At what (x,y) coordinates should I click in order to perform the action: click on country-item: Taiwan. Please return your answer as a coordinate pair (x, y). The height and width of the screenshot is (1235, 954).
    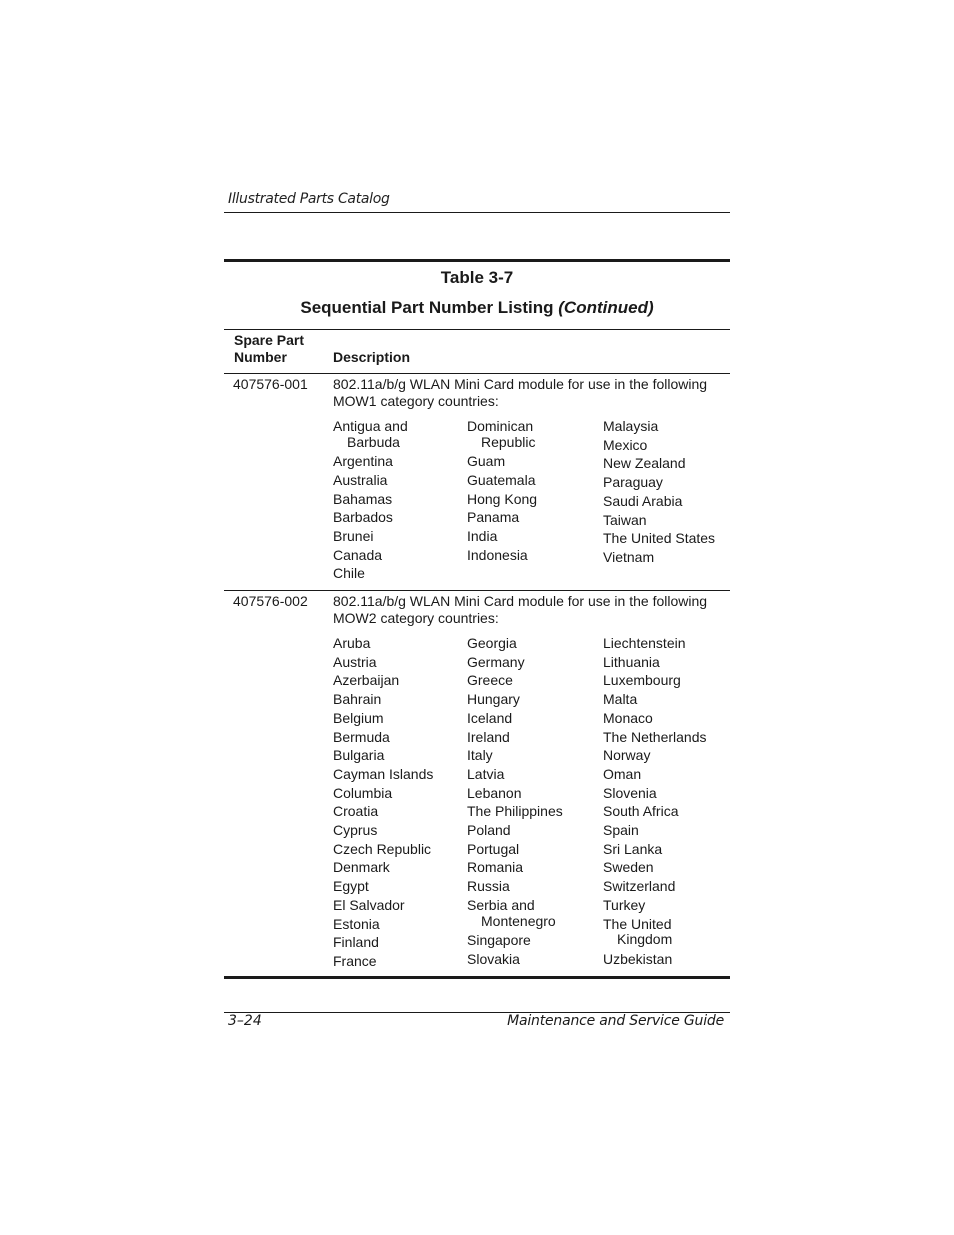
    Looking at the image, I should click on (659, 520).